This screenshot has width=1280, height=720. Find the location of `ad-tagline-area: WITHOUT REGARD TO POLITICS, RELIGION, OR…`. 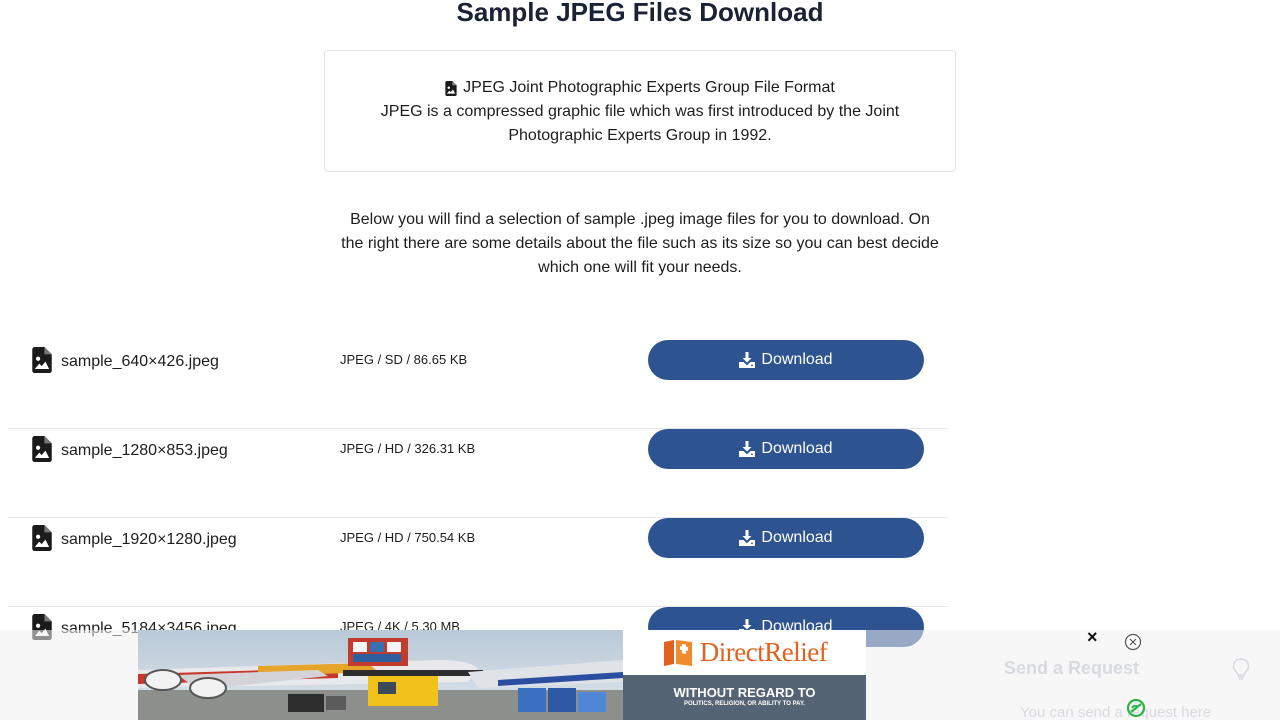

ad-tagline-area: WITHOUT REGARD TO POLITICS, RELIGION, OR… is located at coordinates (744, 697).